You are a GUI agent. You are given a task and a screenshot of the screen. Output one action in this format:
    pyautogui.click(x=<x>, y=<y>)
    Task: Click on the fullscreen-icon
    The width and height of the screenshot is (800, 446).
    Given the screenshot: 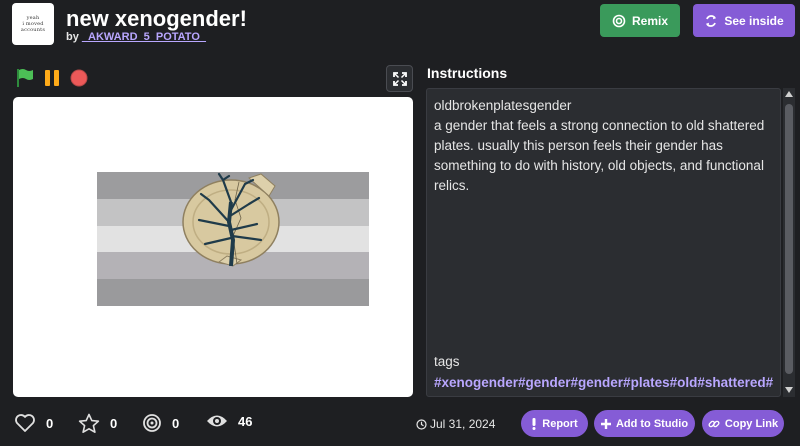 What is the action you would take?
    pyautogui.click(x=399, y=78)
    